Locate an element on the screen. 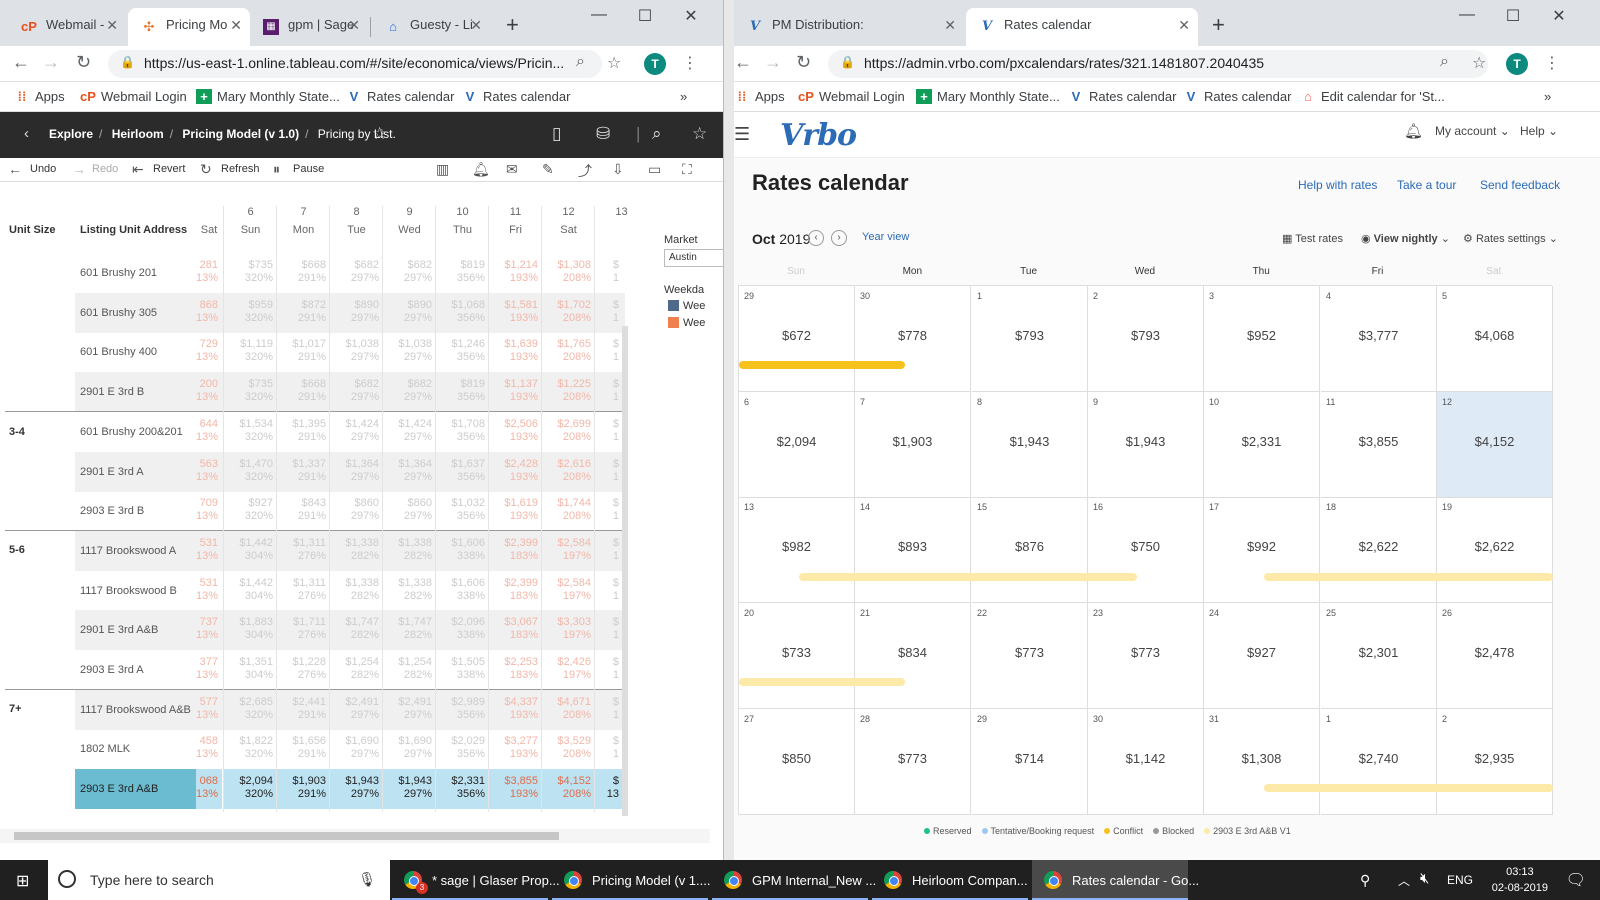 The image size is (1600, 900). table-cell: $872 291% is located at coordinates (303, 313).